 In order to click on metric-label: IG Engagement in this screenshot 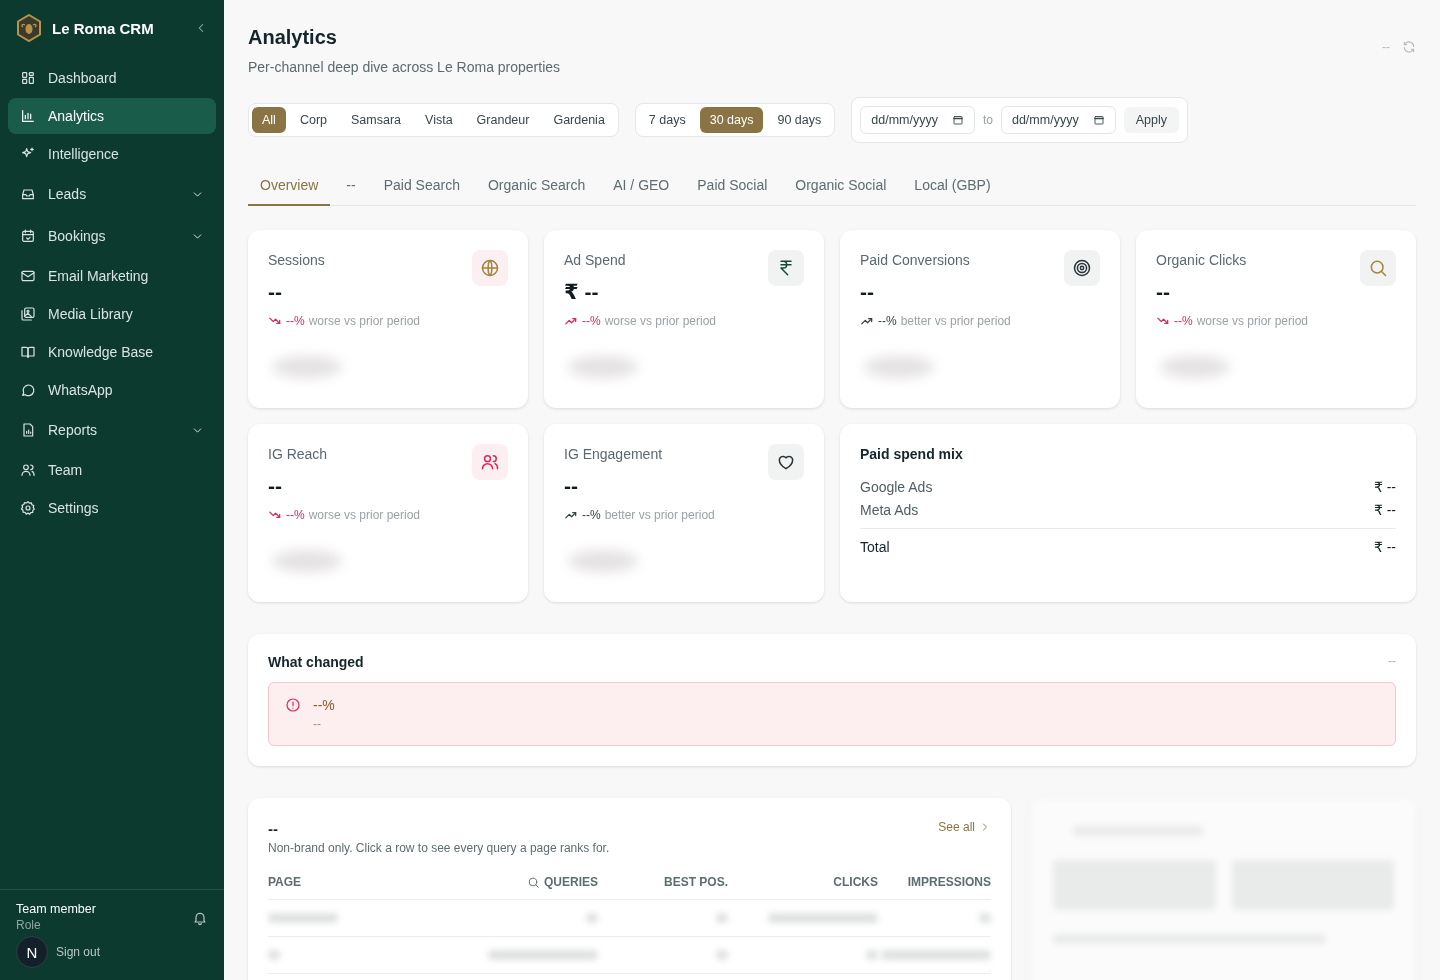, I will do `click(613, 454)`.